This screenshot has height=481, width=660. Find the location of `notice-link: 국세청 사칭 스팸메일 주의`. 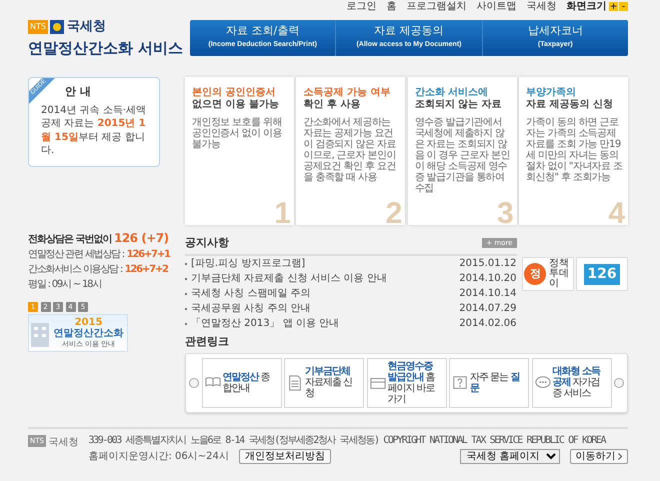

notice-link: 국세청 사칭 스팸메일 주의 is located at coordinates (251, 293).